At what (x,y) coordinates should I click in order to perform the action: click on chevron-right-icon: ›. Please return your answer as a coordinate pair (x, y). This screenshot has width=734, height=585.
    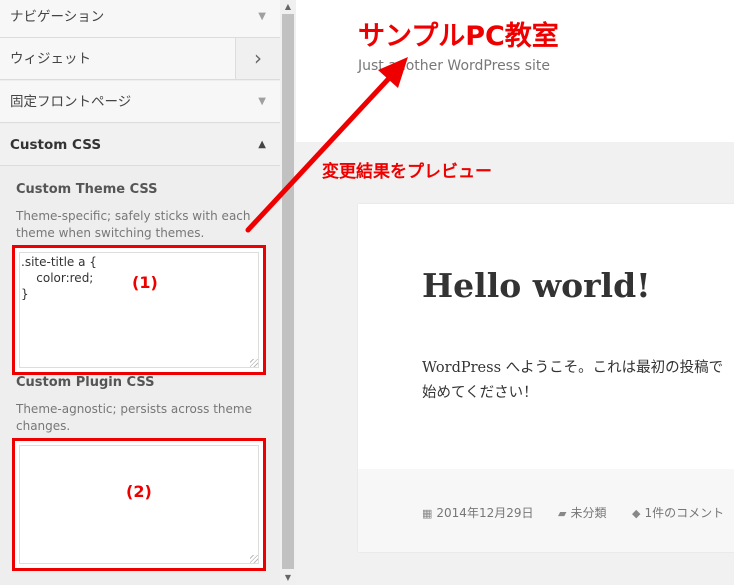
    Looking at the image, I should click on (258, 58).